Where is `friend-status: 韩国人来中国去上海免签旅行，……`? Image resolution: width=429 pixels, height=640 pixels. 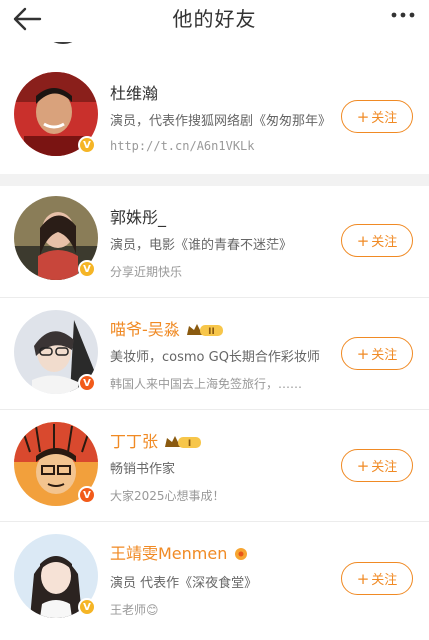 friend-status: 韩国人来中国去上海免签旅行，…… is located at coordinates (206, 384).